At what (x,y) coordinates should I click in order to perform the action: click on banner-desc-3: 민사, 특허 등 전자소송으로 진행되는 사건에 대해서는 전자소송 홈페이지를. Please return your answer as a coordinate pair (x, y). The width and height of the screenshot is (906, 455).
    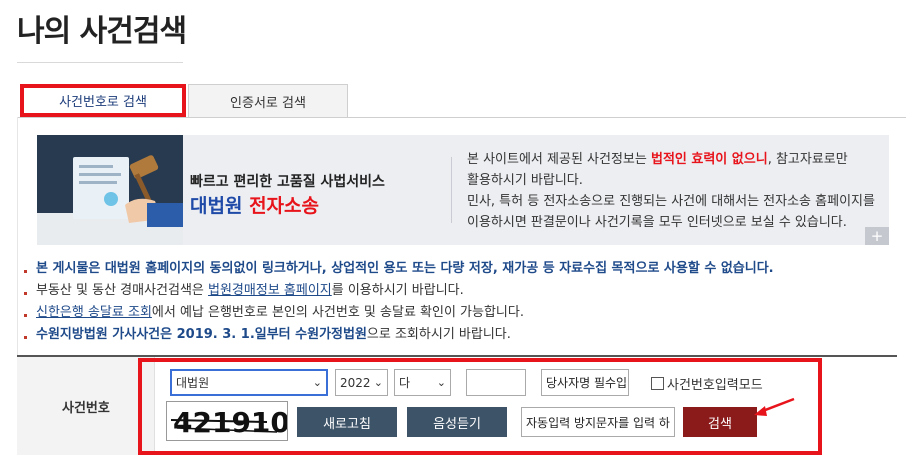
    Looking at the image, I should click on (671, 201).